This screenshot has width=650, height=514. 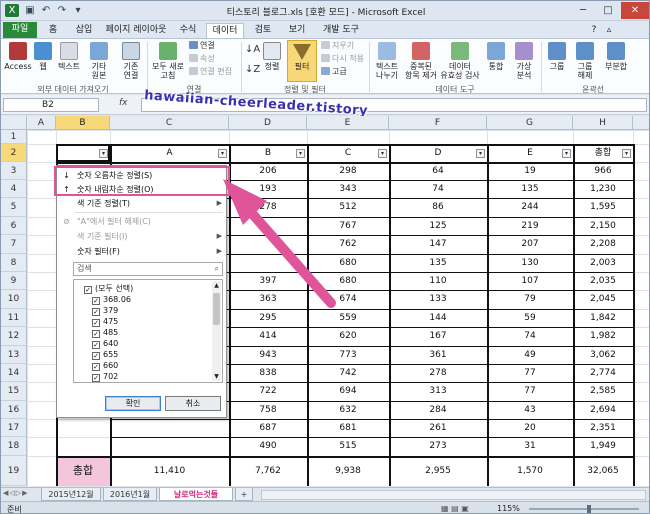 What do you see at coordinates (297, 30) in the screenshot?
I see `tab-view: 보기` at bounding box center [297, 30].